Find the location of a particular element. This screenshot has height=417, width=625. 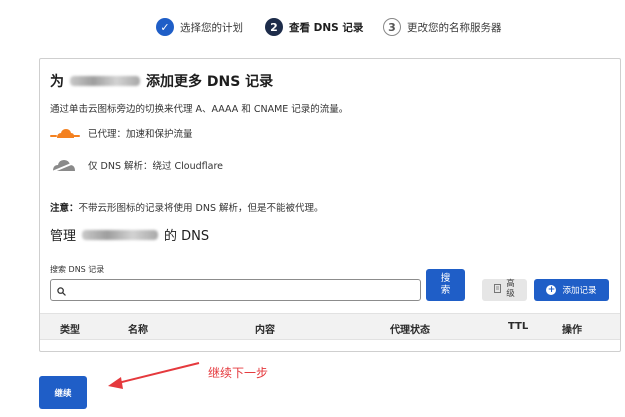

step-label: 更改您的名称服务器 is located at coordinates (454, 27).